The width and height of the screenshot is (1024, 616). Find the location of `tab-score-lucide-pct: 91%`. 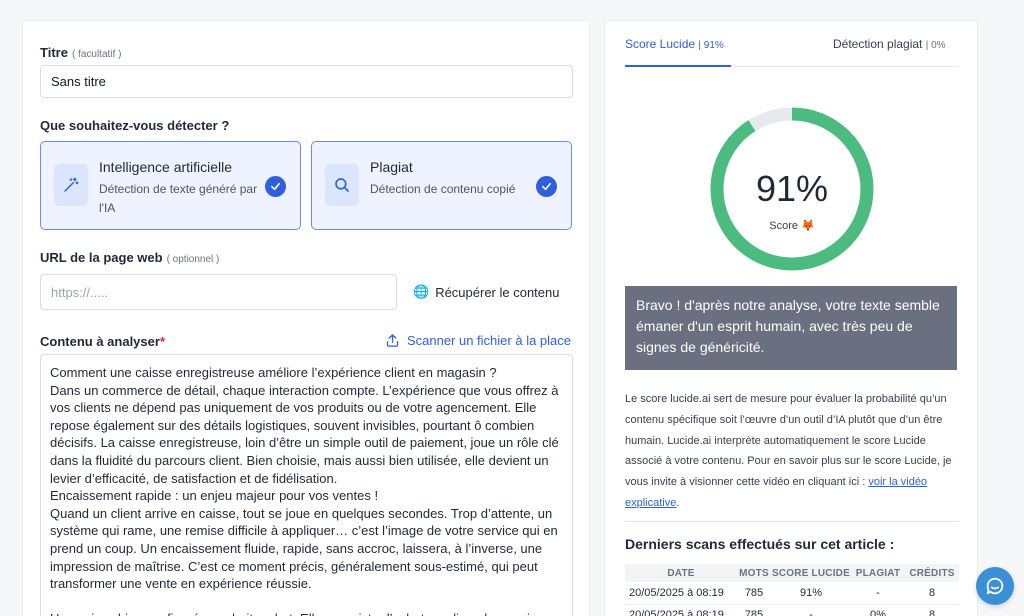

tab-score-lucide-pct: 91% is located at coordinates (713, 45).